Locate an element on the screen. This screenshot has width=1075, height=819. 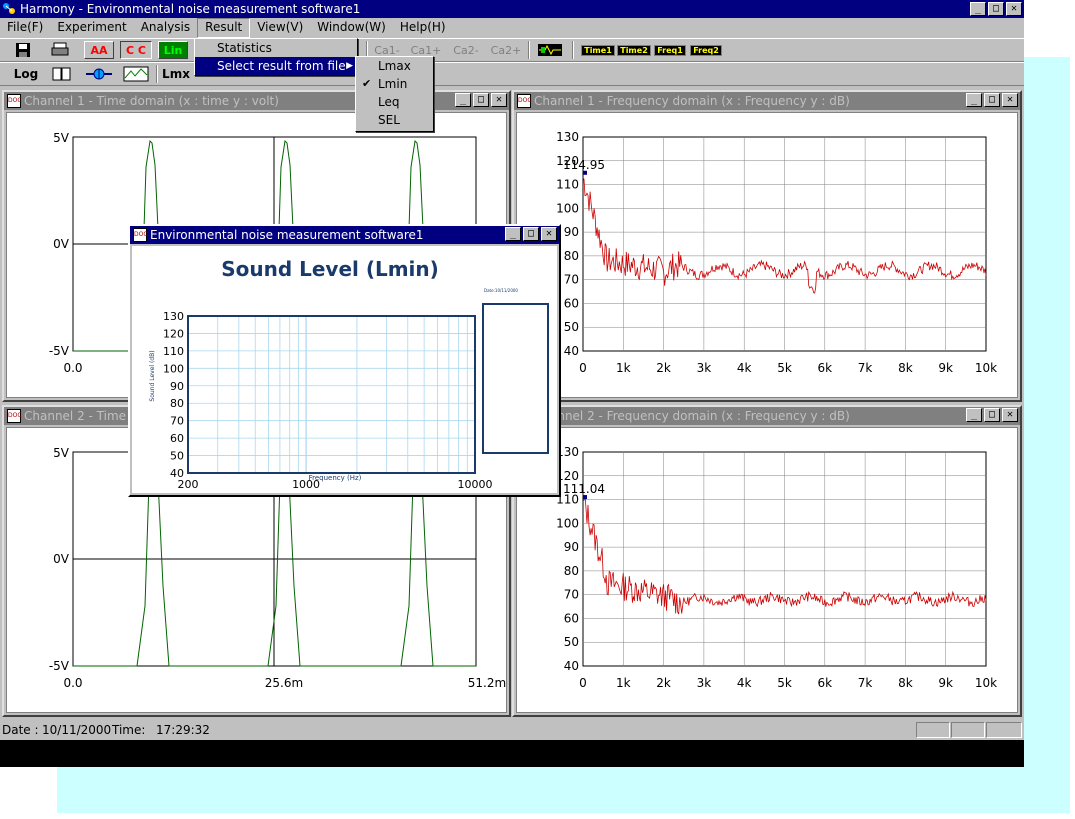
submenu-arrow-icon: ▶ is located at coordinates (349, 66).